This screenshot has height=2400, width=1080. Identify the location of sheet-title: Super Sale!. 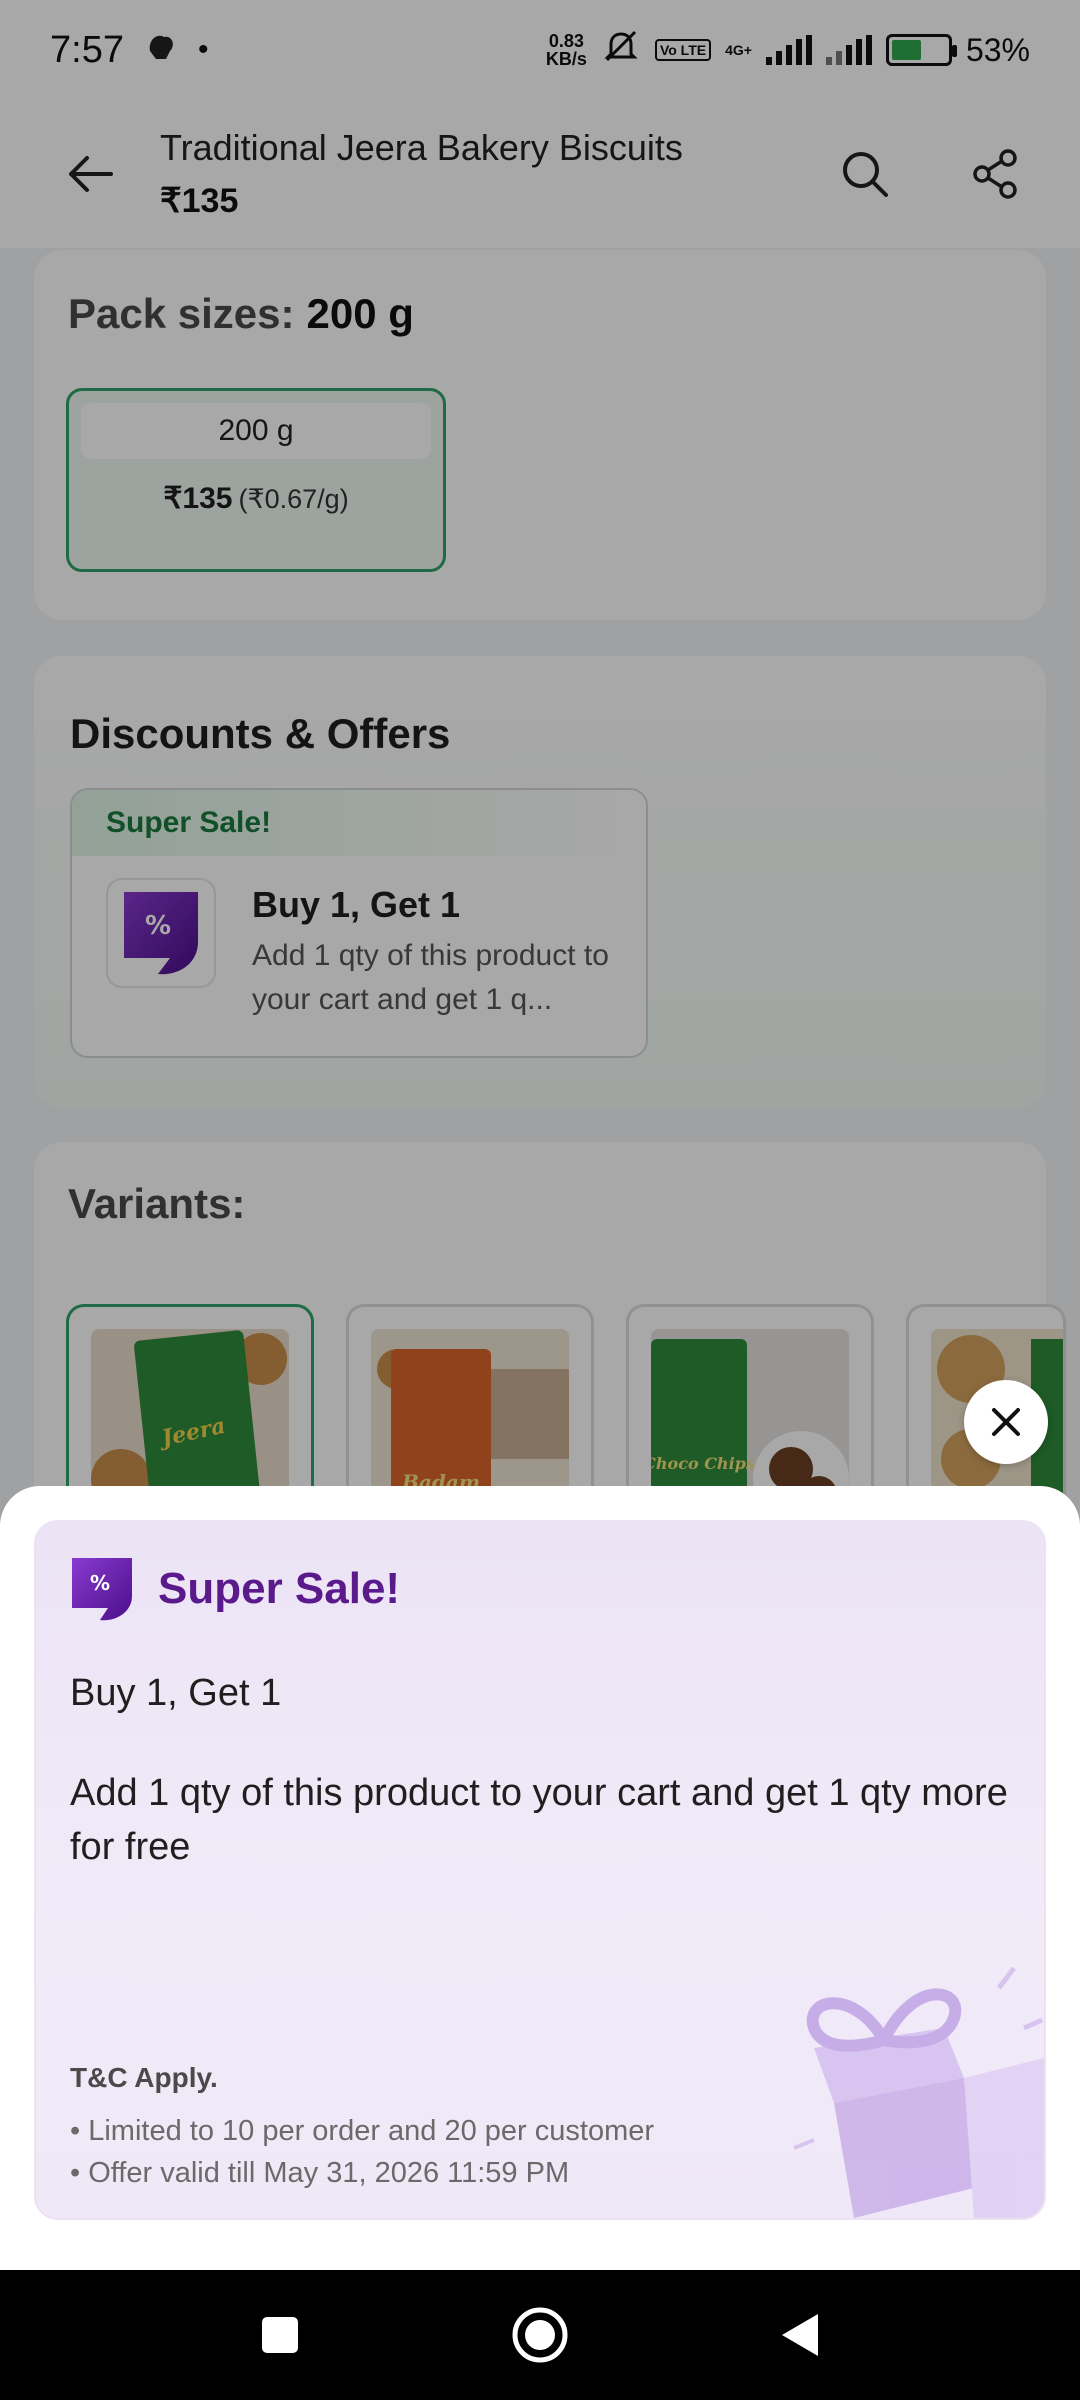
(279, 1588).